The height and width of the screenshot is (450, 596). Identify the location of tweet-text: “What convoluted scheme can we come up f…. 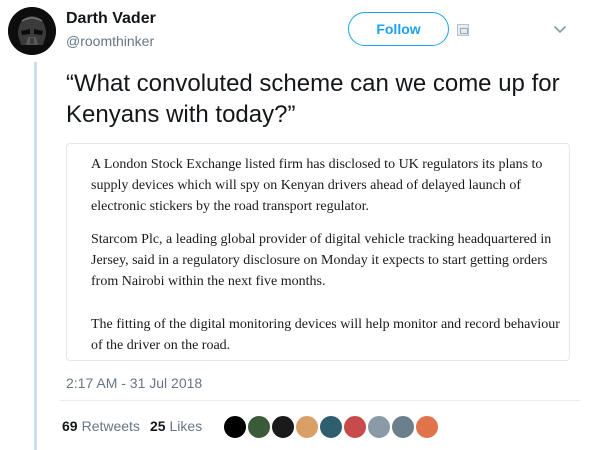
(313, 99).